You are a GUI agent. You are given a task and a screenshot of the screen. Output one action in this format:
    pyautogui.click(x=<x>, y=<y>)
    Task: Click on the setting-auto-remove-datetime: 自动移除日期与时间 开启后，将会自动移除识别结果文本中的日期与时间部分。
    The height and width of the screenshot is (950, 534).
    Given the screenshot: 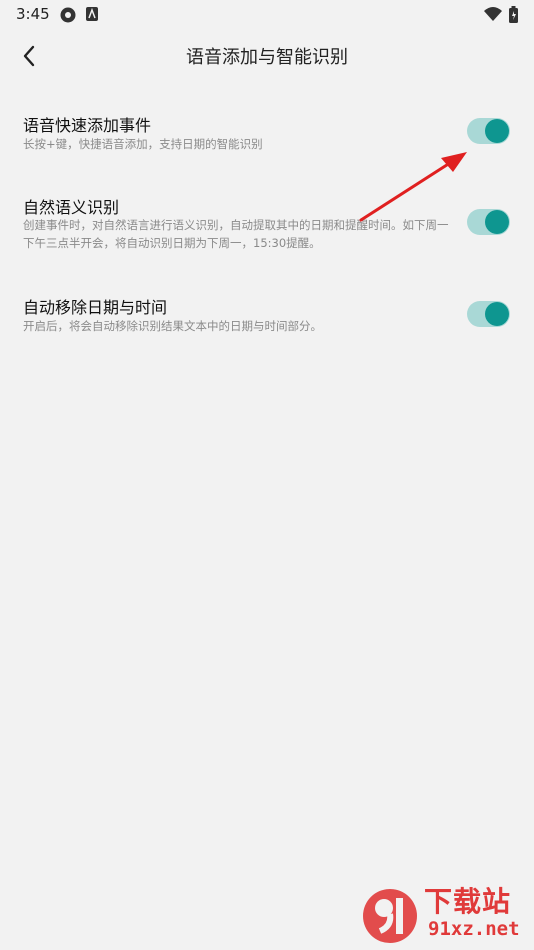 What is the action you would take?
    pyautogui.click(x=267, y=312)
    